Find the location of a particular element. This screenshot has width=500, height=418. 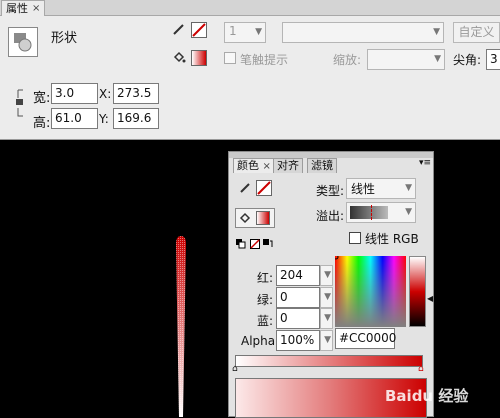

scale-label: 缩放: is located at coordinates (347, 60).